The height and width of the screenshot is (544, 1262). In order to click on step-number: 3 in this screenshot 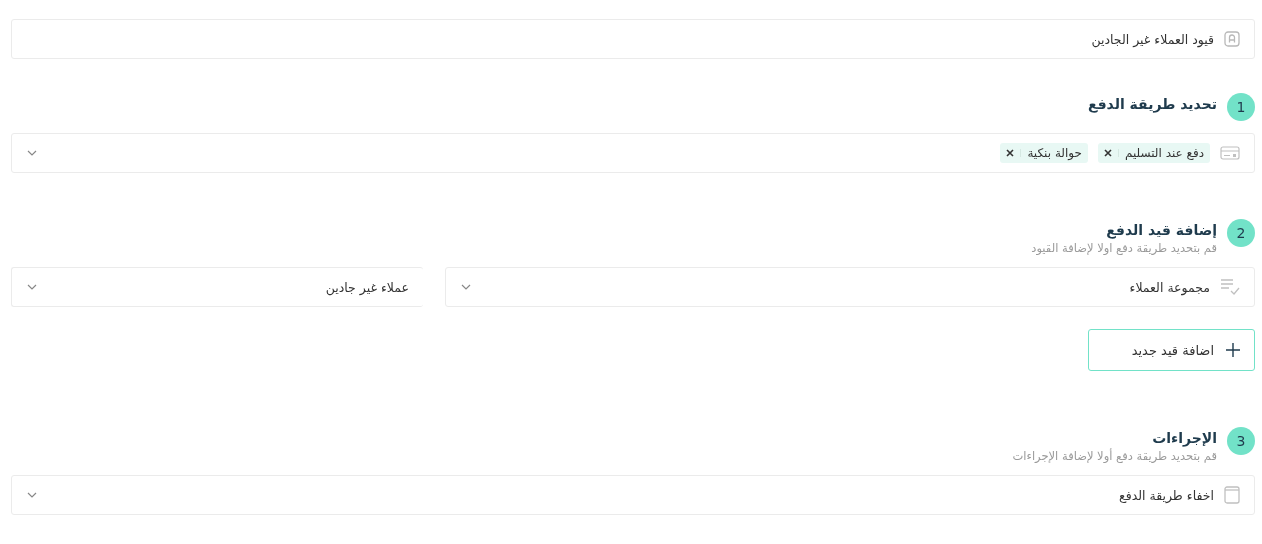, I will do `click(1241, 441)`.